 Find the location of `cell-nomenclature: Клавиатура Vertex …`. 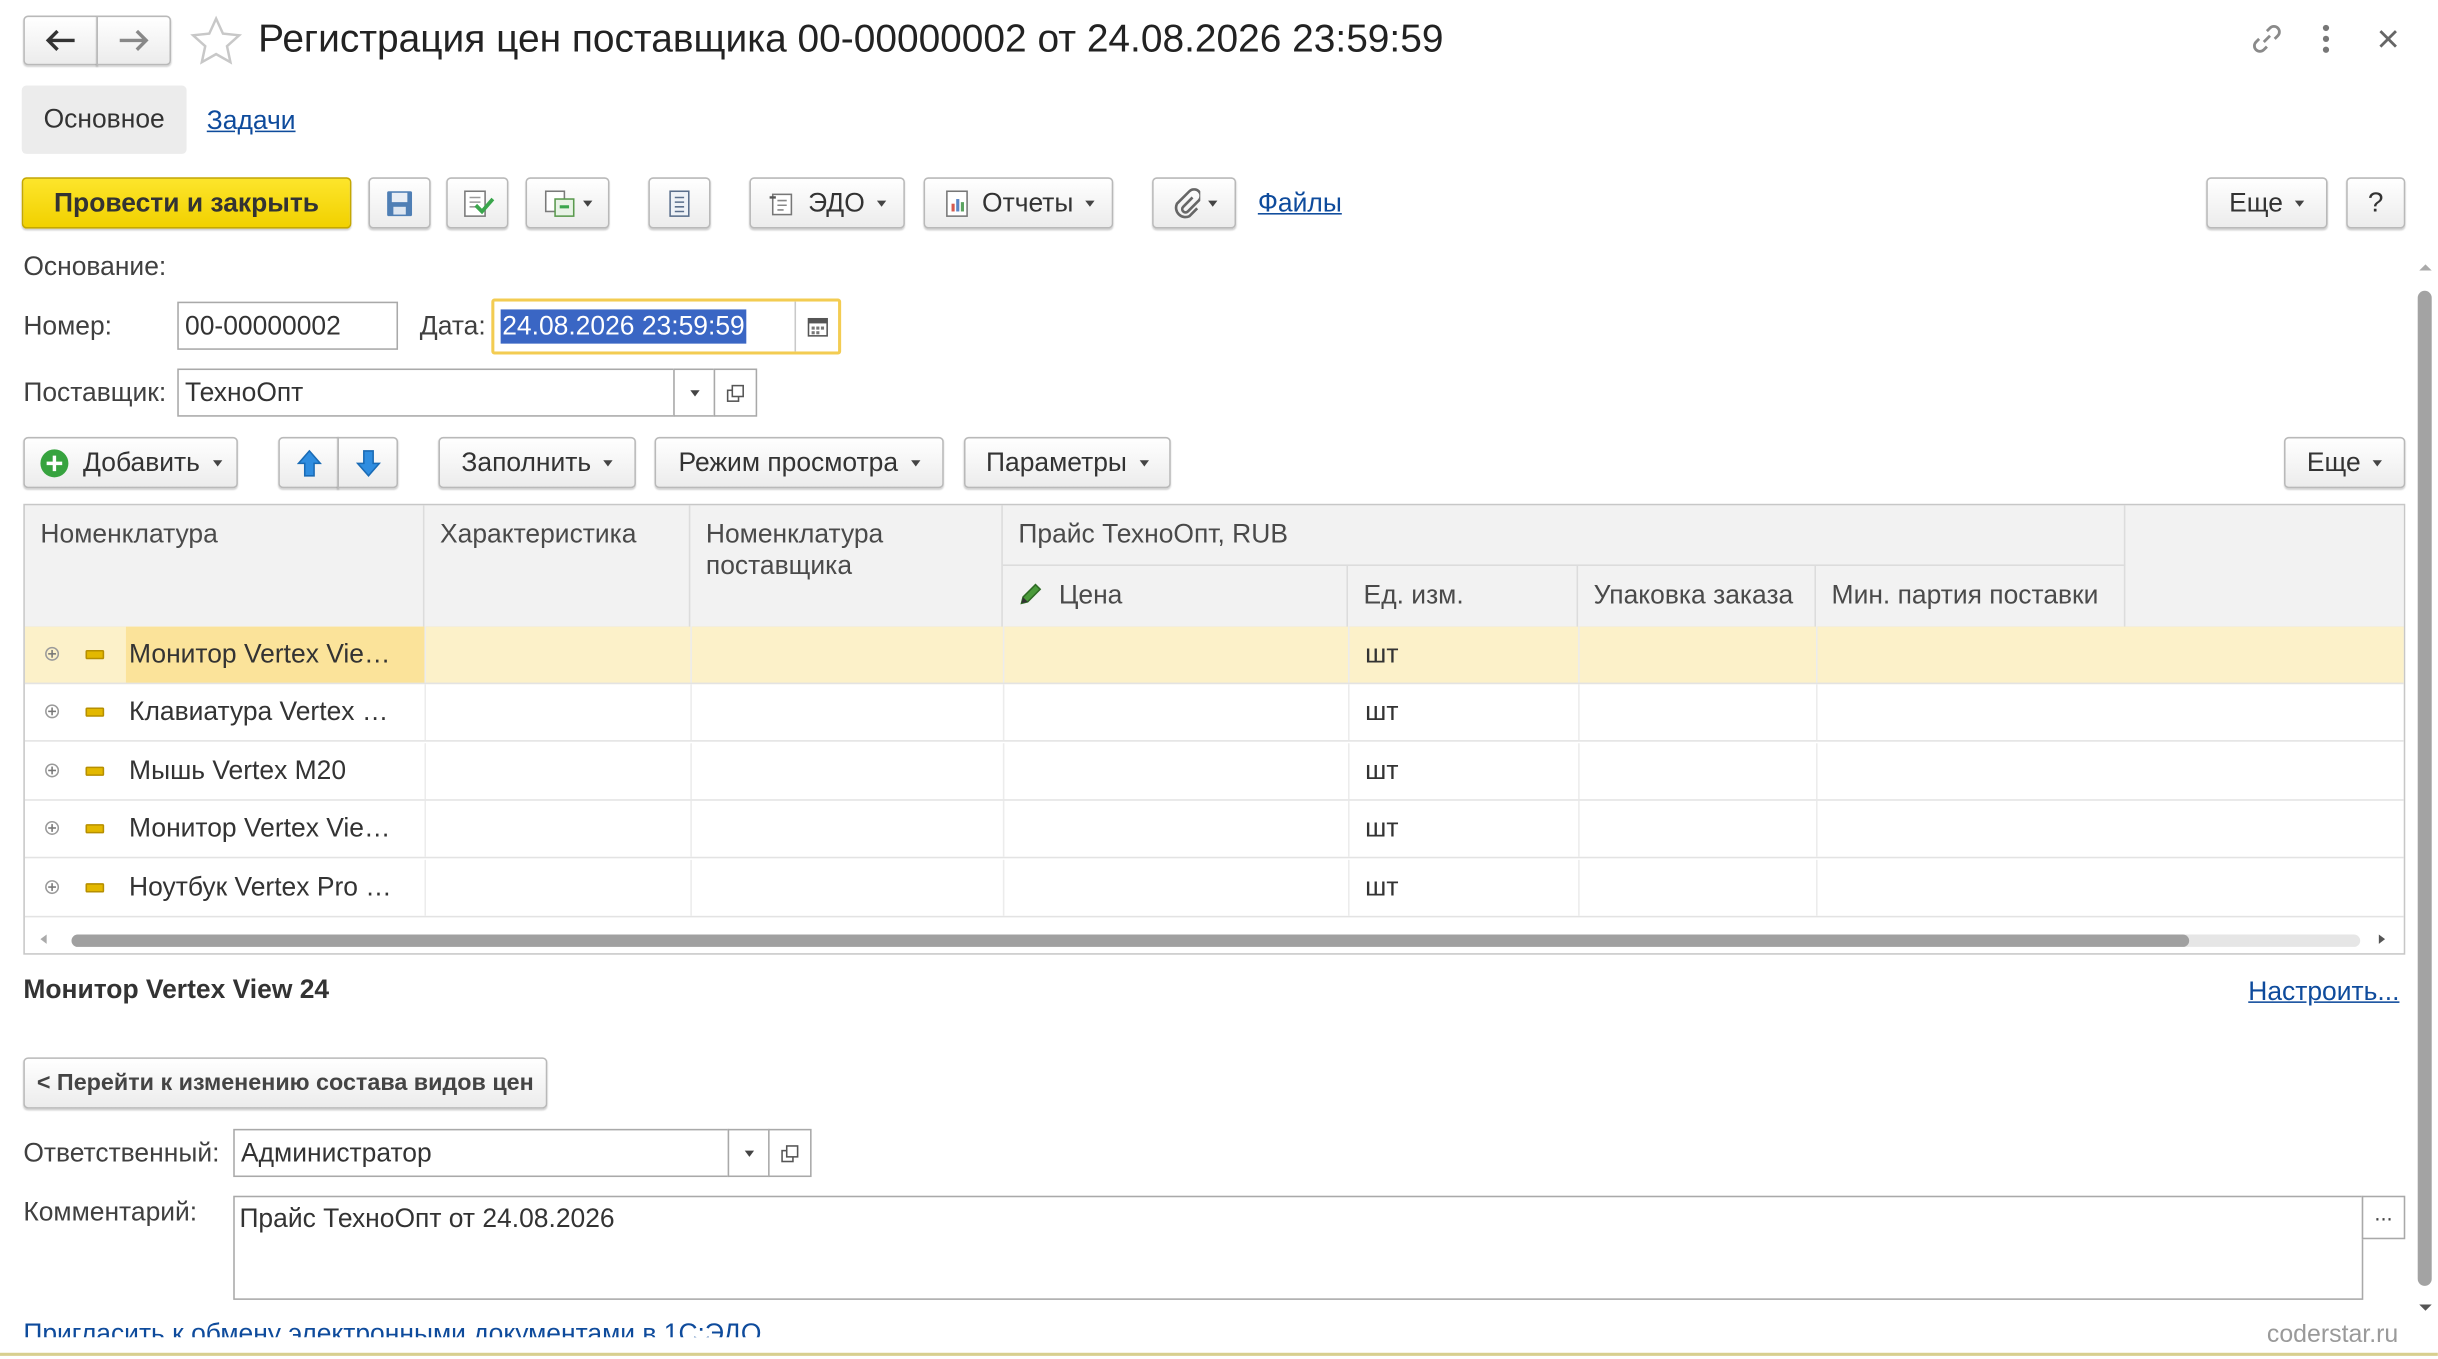

cell-nomenclature: Клавиатура Vertex … is located at coordinates (275, 713).